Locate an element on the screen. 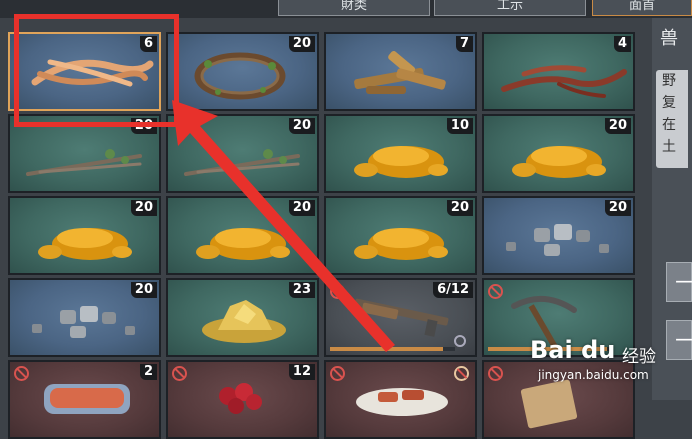  decrease-button: — is located at coordinates (679, 282).